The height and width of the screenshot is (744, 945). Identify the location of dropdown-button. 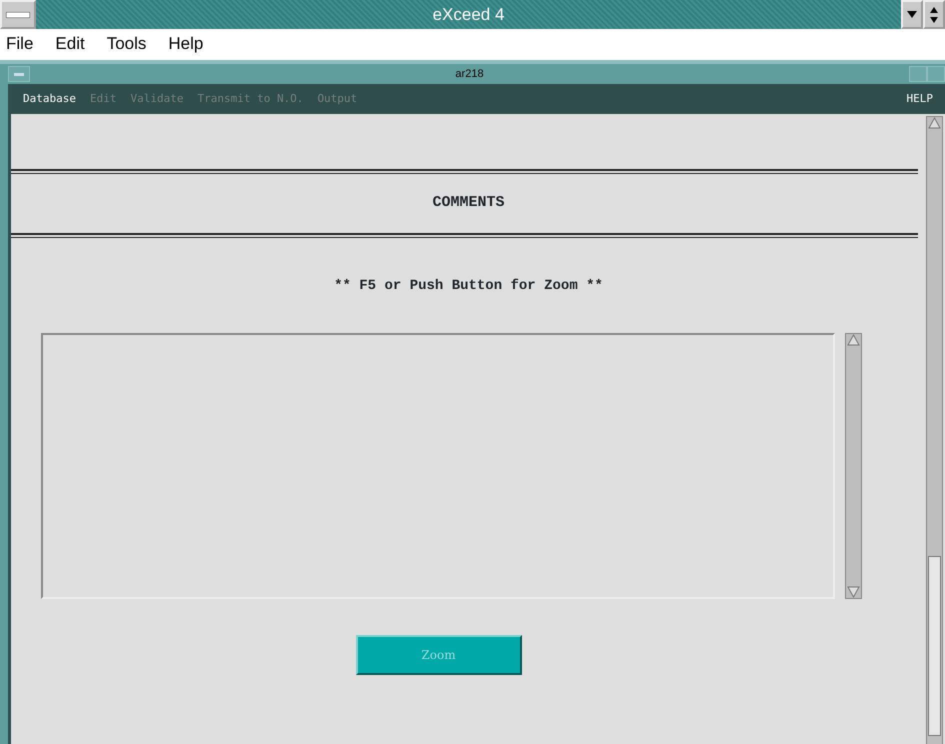
(912, 14).